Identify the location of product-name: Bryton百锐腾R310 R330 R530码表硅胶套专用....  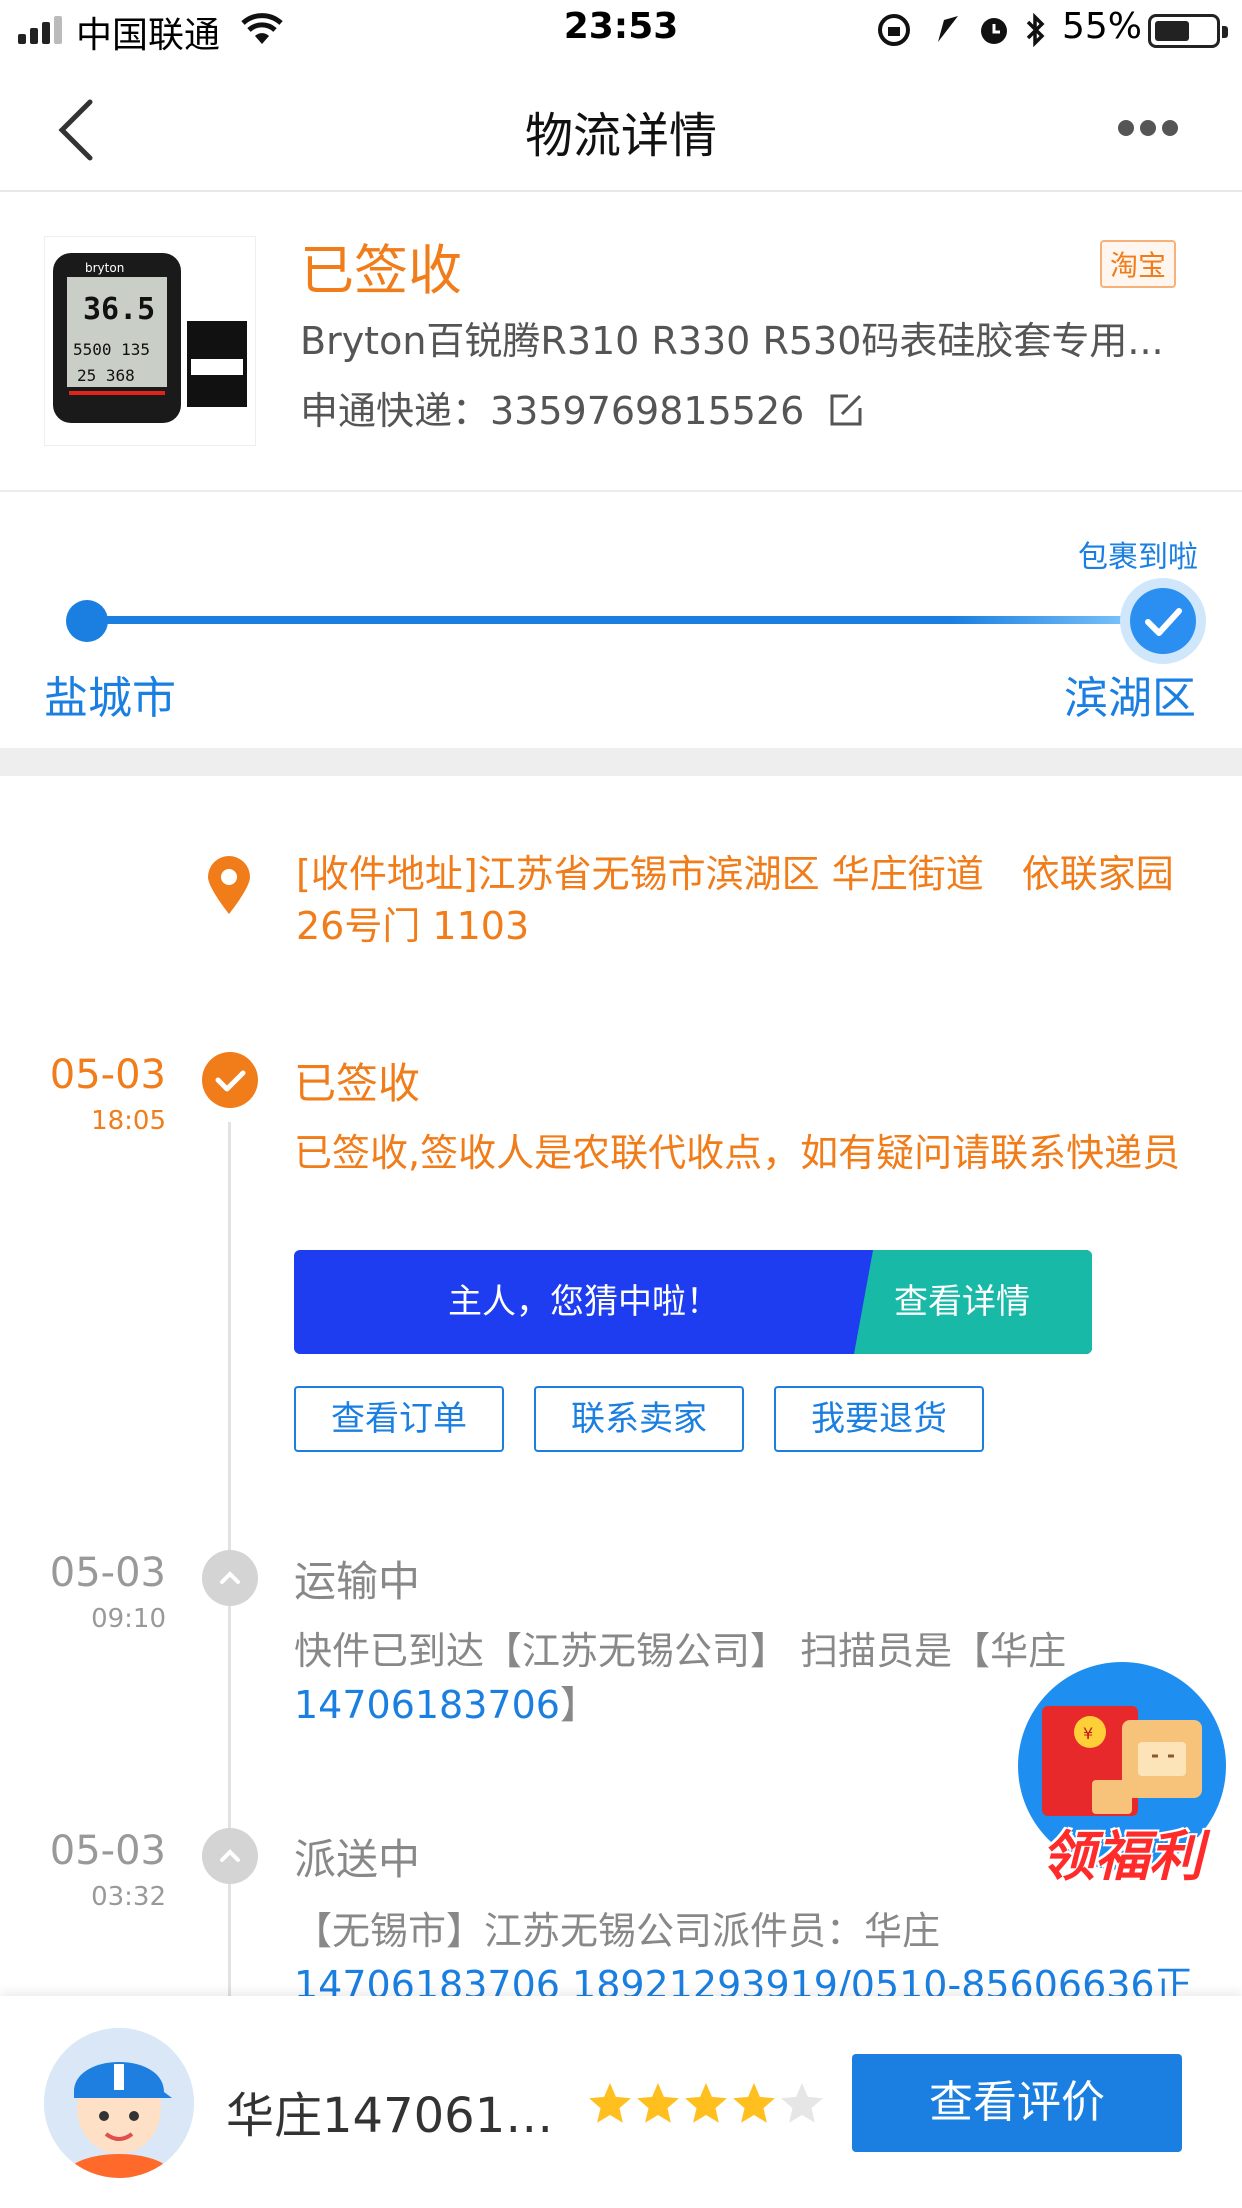
(740, 337).